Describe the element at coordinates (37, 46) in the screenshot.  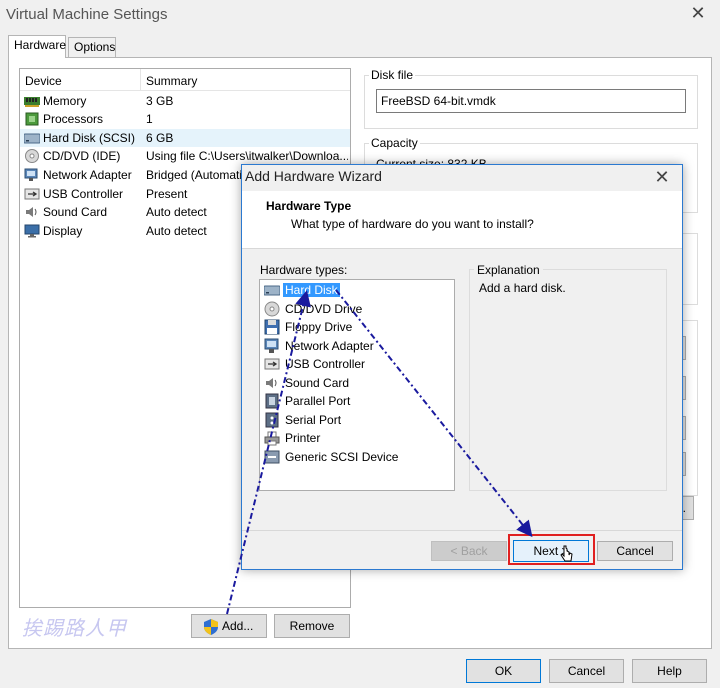
I see `tab-hardware: Hardware` at that location.